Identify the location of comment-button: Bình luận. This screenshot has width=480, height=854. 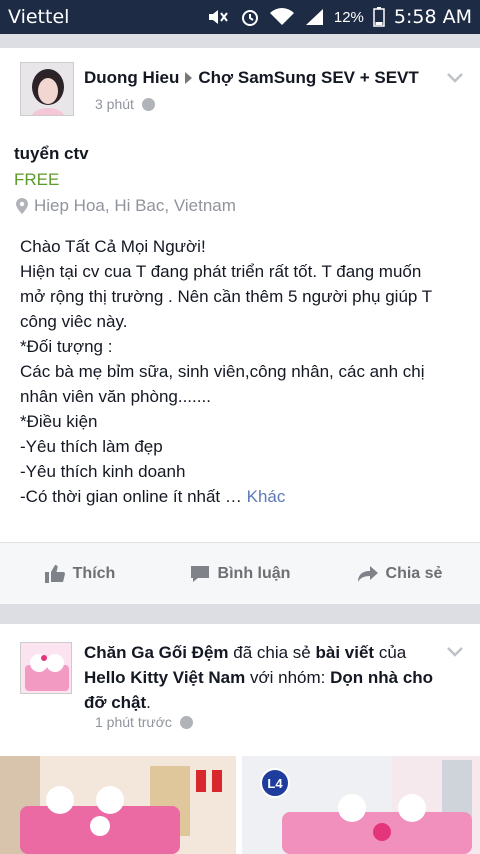
(240, 574).